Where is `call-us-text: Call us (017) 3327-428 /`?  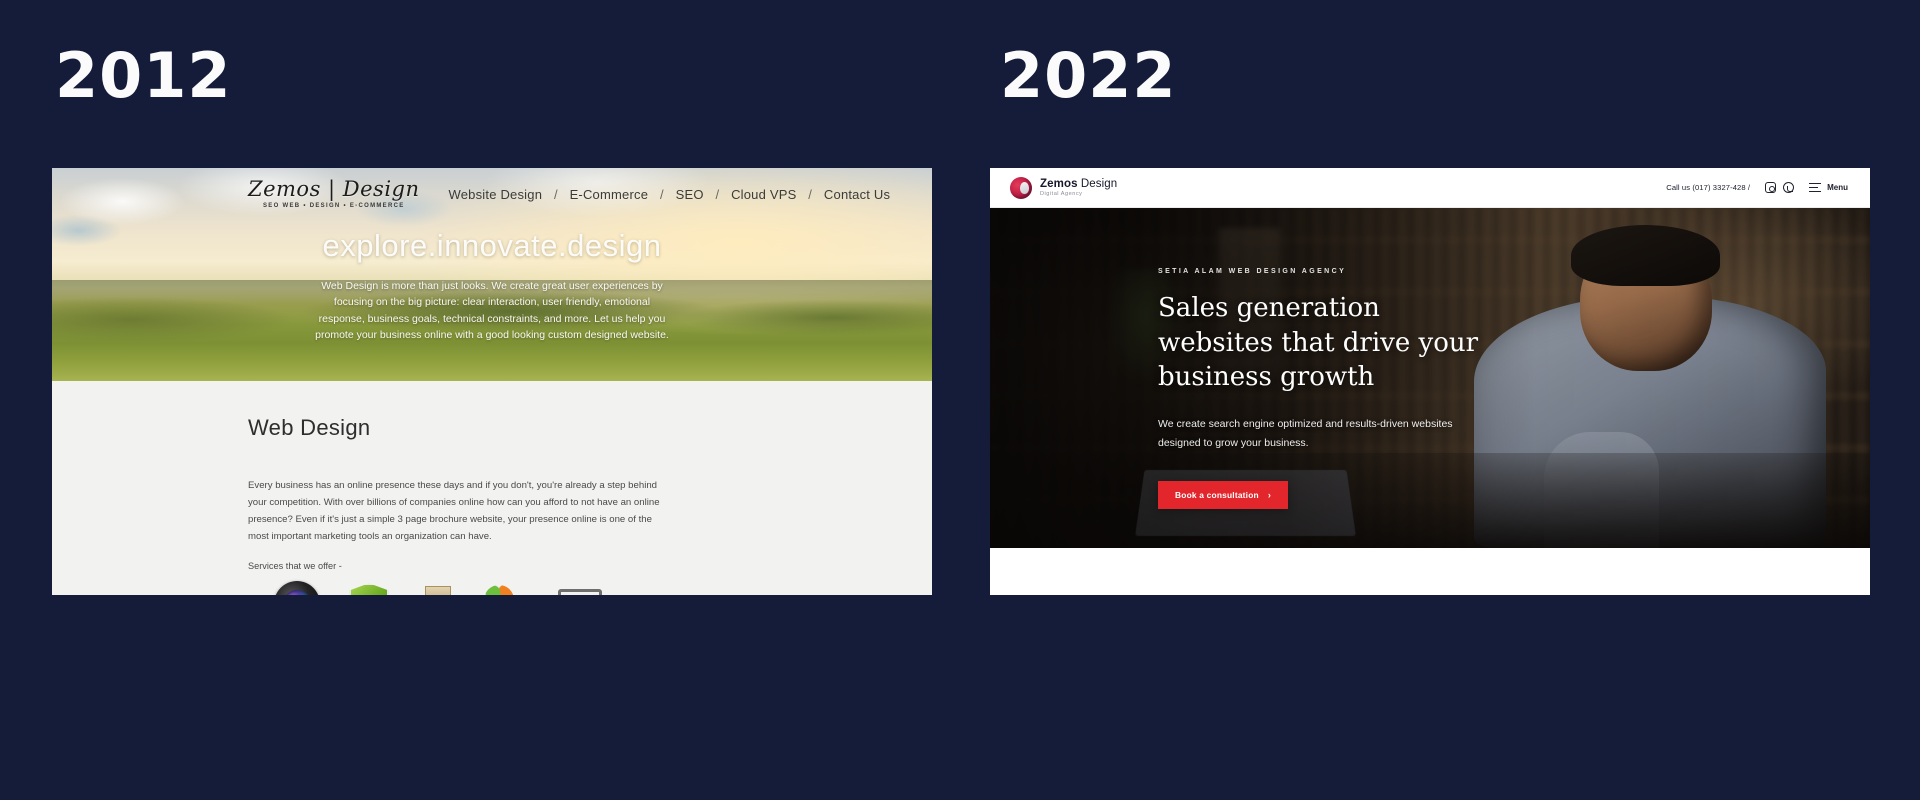 call-us-text: Call us (017) 3327-428 / is located at coordinates (1708, 187).